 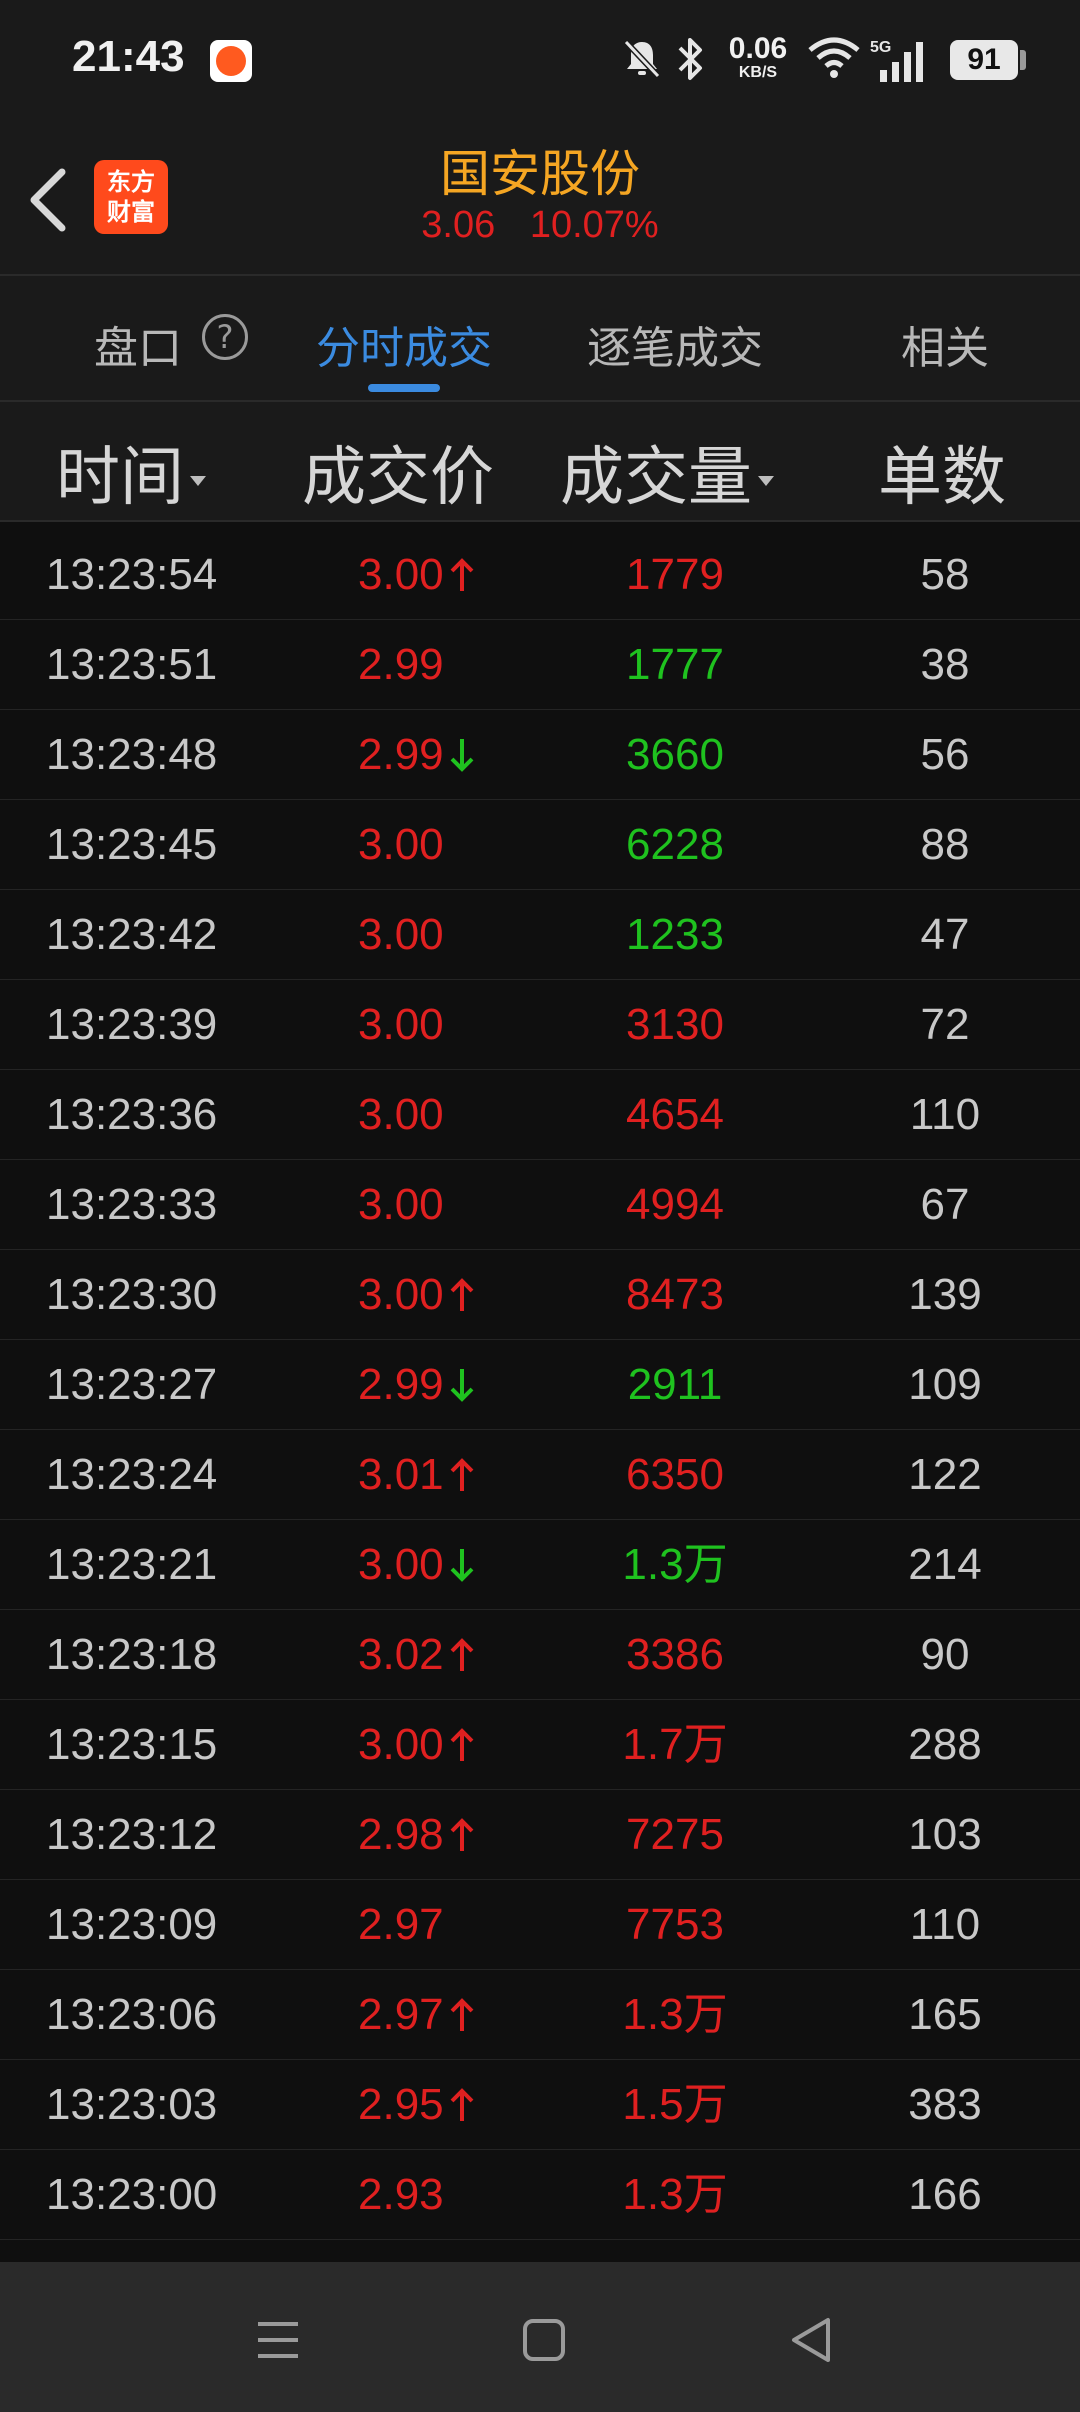 What do you see at coordinates (132, 1744) in the screenshot?
I see `trade-time: 13:23:15` at bounding box center [132, 1744].